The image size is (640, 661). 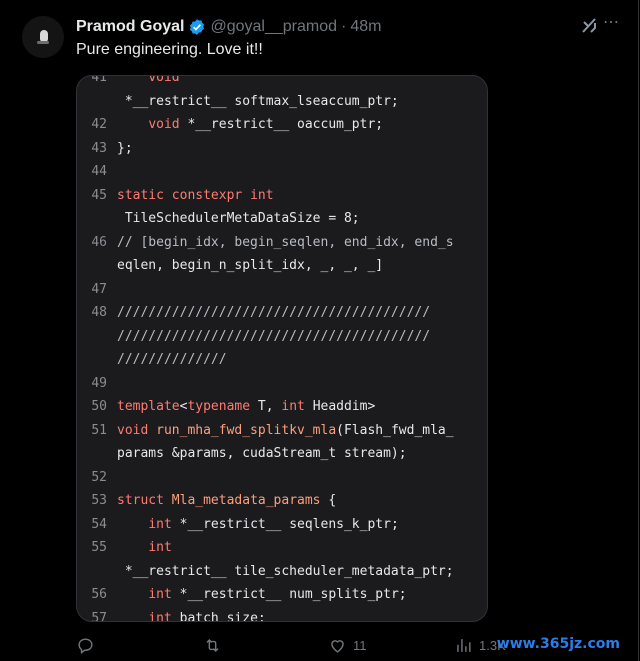 I want to click on code-line: template<typename T, int Headdim>, so click(x=246, y=406).